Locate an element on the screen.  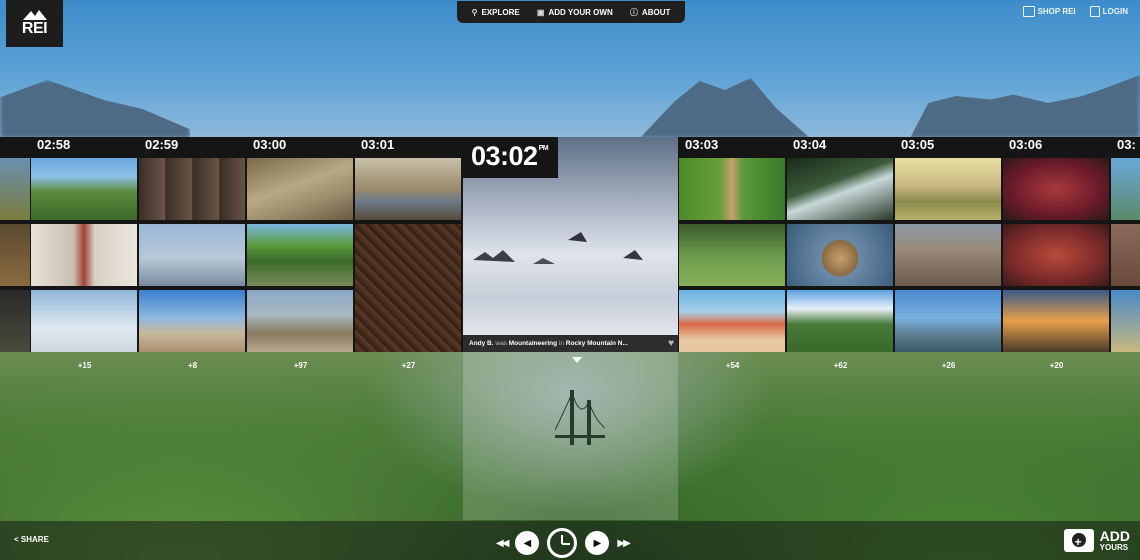
timeline-column-partial-right: 03: is located at coordinates (1125, 244).